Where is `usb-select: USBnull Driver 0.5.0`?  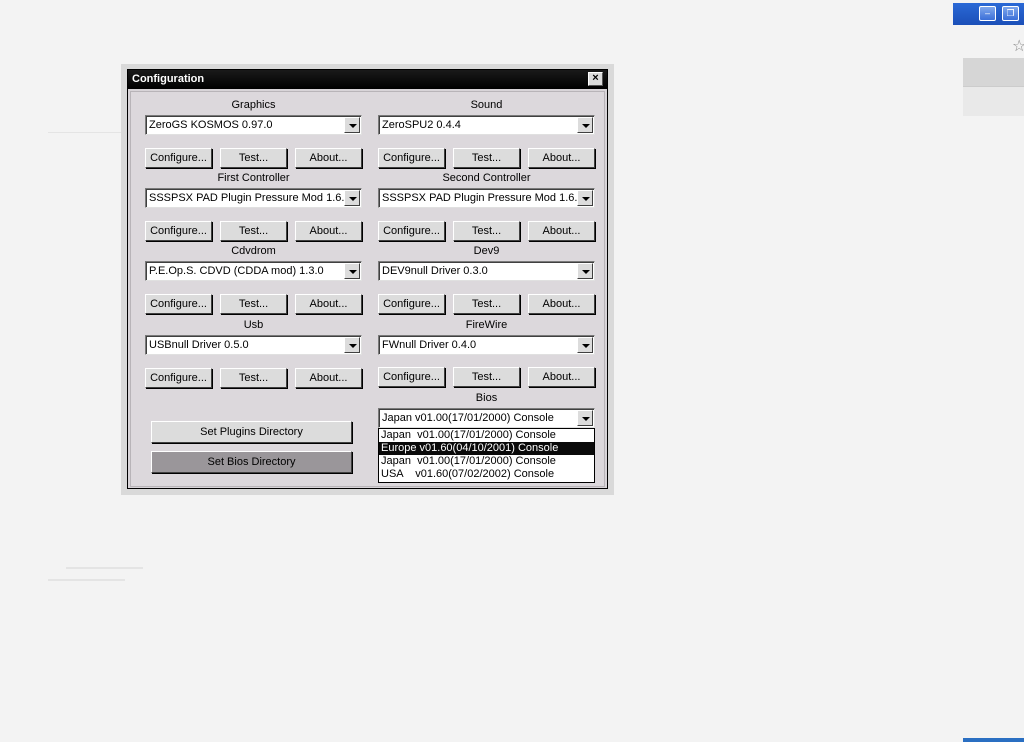
usb-select: USBnull Driver 0.5.0 is located at coordinates (253, 345).